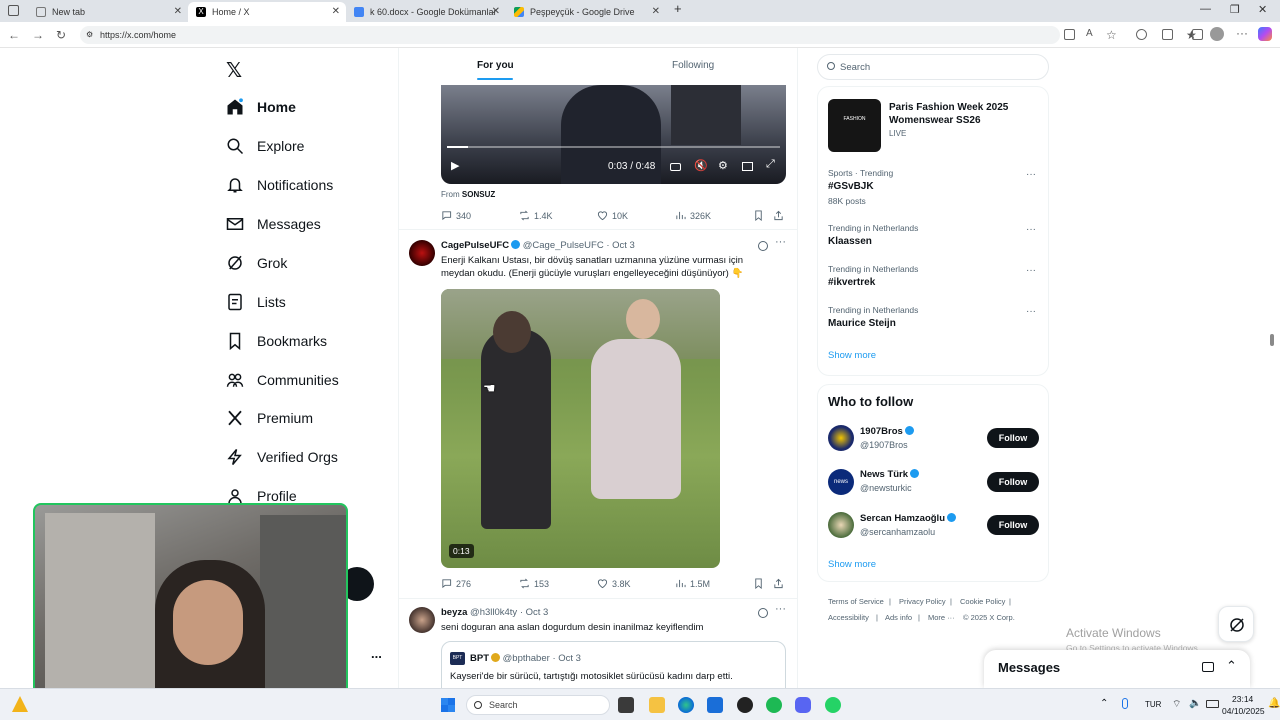 Image resolution: width=1280 pixels, height=720 pixels. Describe the element at coordinates (20, 704) in the screenshot. I see `weather-icon` at that location.